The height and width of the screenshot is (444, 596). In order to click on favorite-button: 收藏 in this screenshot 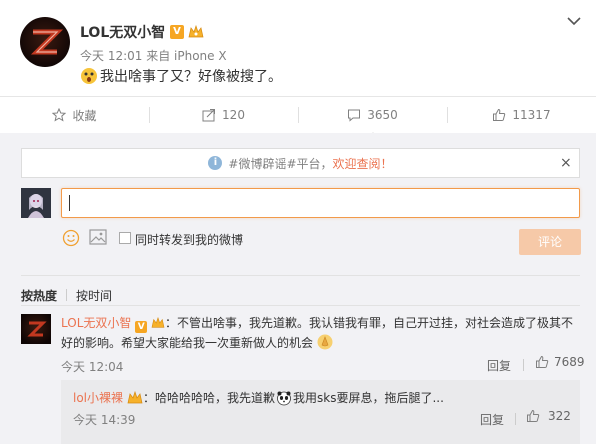, I will do `click(74, 115)`.